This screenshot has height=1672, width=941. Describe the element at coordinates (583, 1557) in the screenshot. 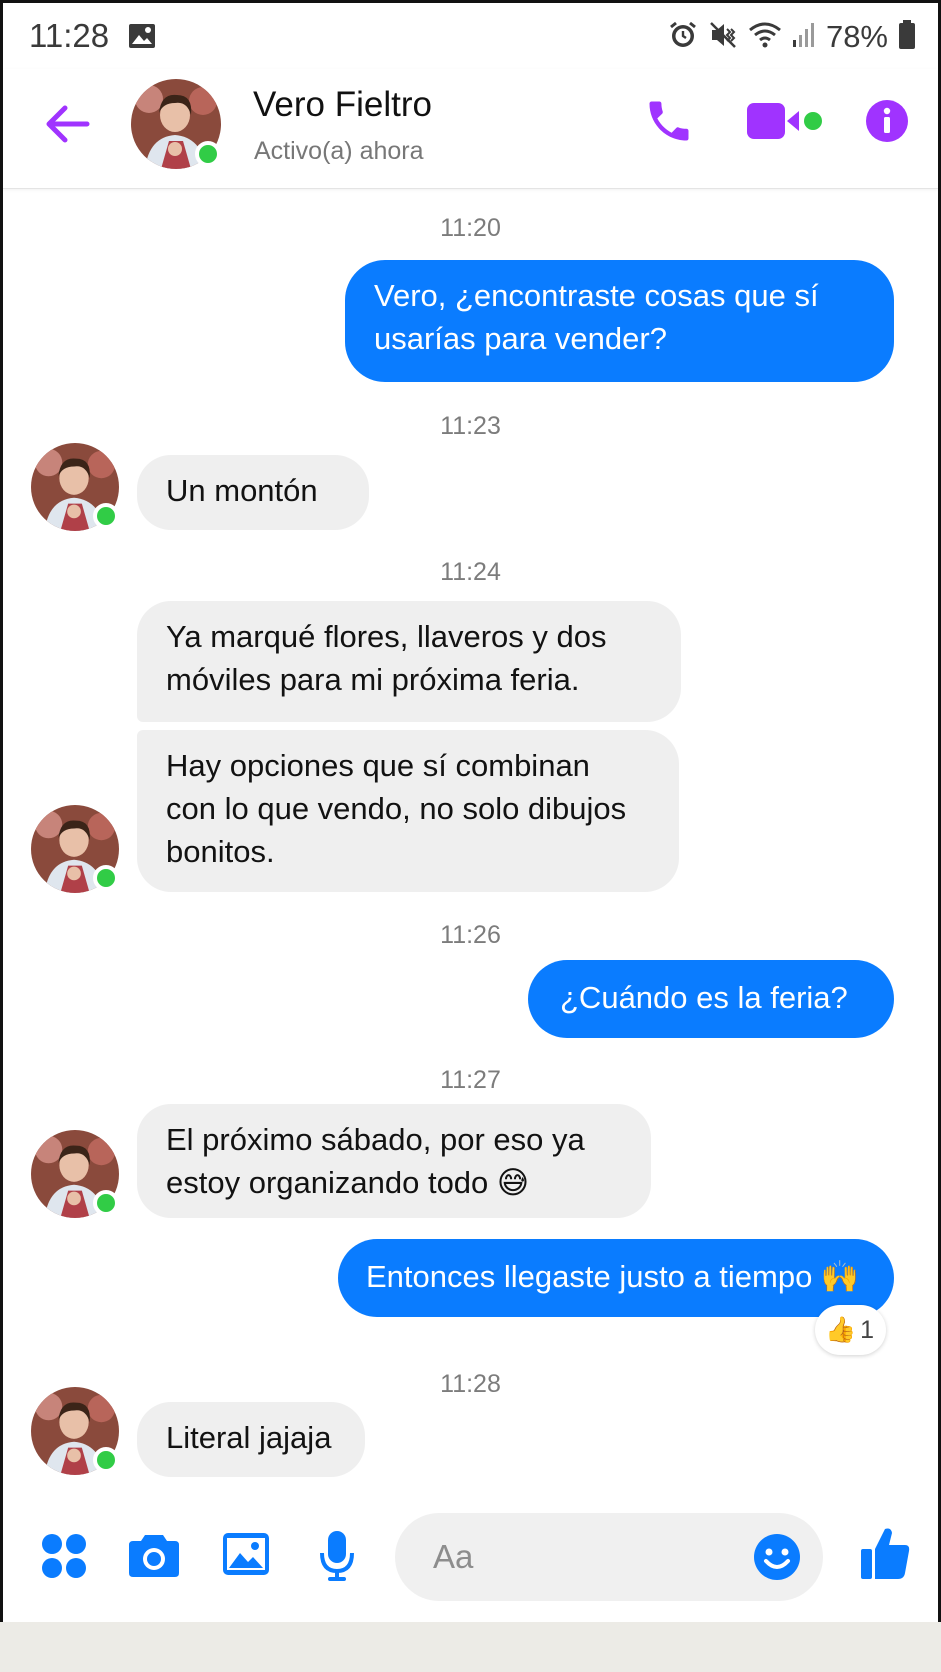

I see `message-input` at that location.